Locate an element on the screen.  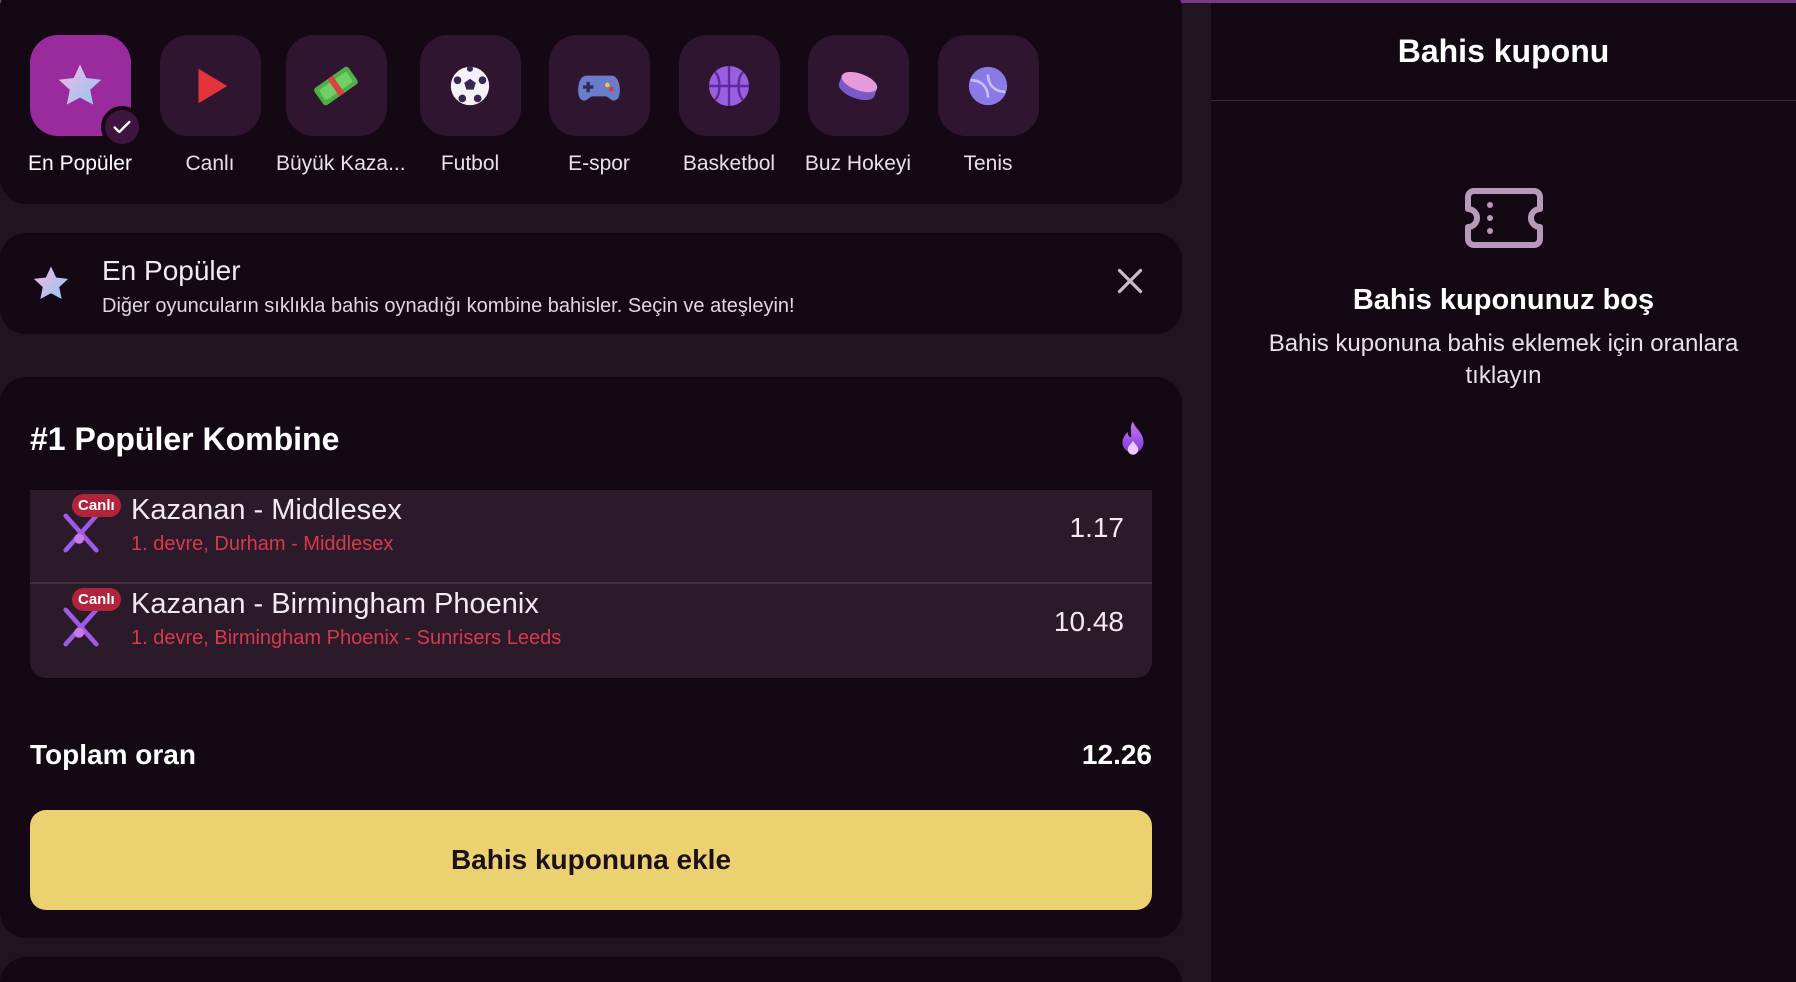
pick-odds: 1.17 is located at coordinates (1097, 528).